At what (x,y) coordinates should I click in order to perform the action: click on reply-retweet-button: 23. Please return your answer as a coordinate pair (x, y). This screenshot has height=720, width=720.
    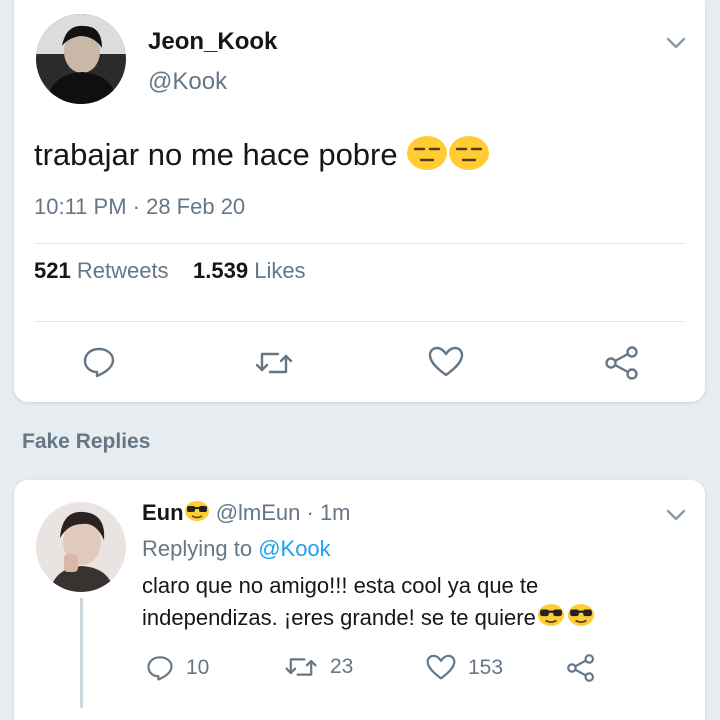
    Looking at the image, I should click on (318, 667).